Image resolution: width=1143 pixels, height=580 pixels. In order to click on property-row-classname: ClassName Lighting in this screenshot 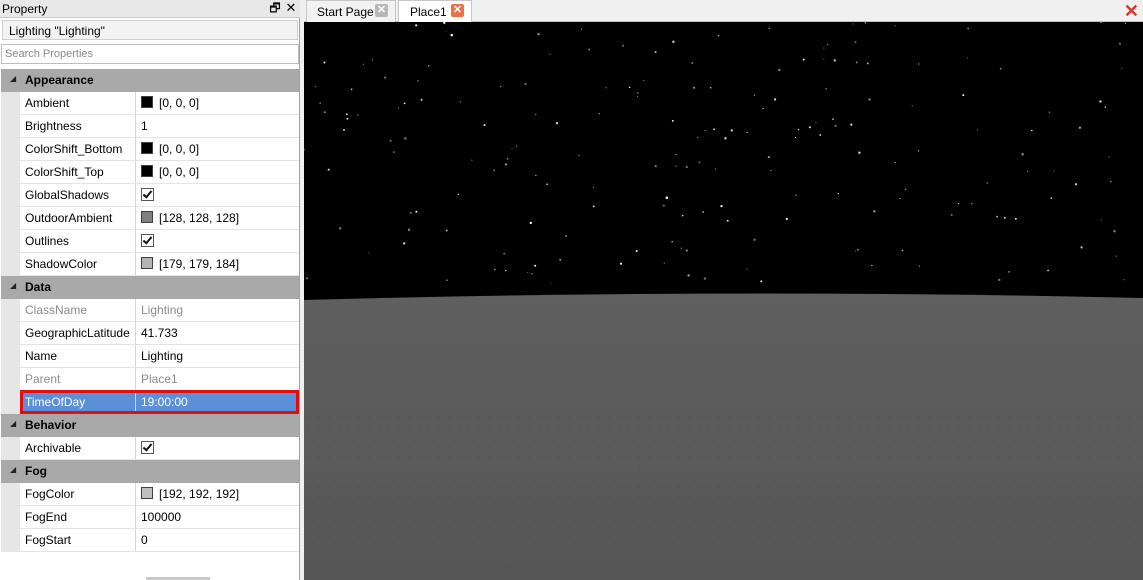, I will do `click(150, 310)`.